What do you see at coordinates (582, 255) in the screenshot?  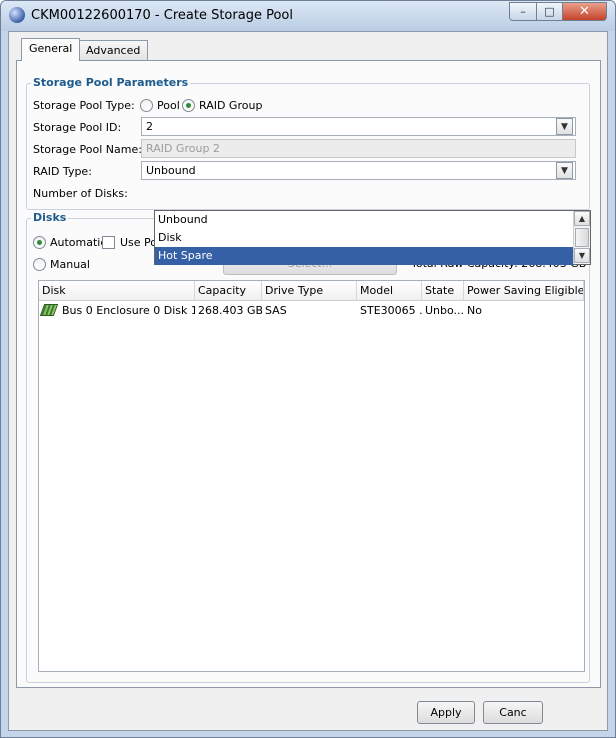 I see `scroll-down-icon: ▼` at bounding box center [582, 255].